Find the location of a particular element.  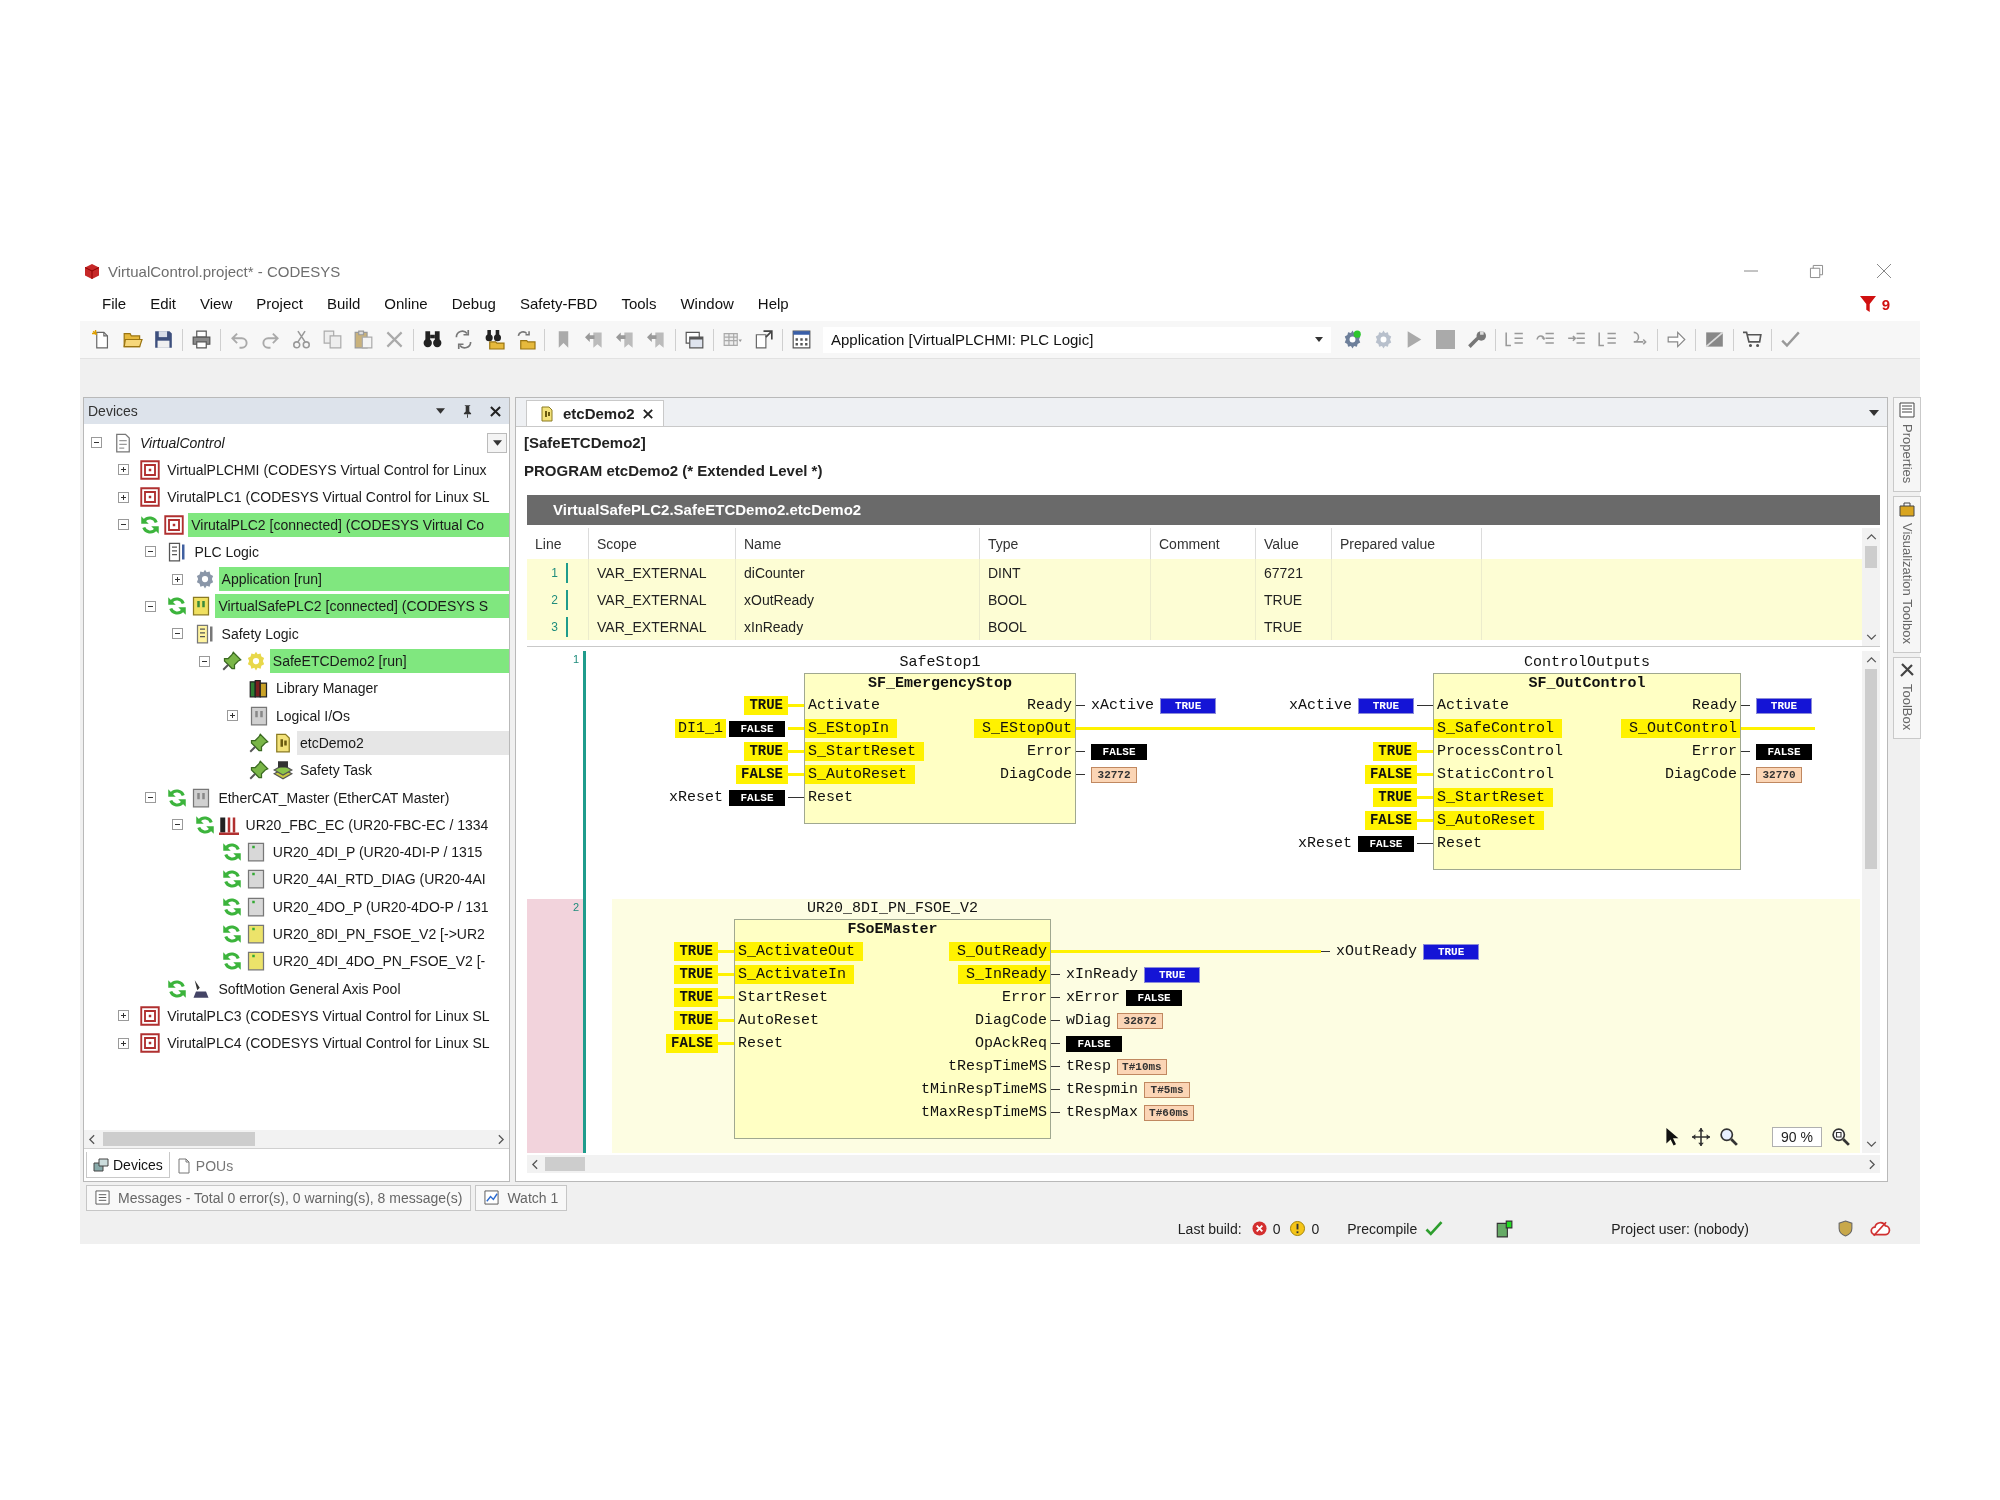

swap-arrows-folder-icon is located at coordinates (525, 339).